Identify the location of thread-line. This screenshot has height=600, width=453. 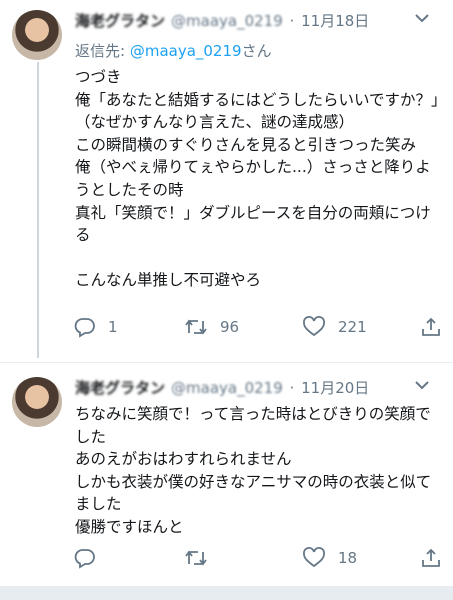
(38, 210).